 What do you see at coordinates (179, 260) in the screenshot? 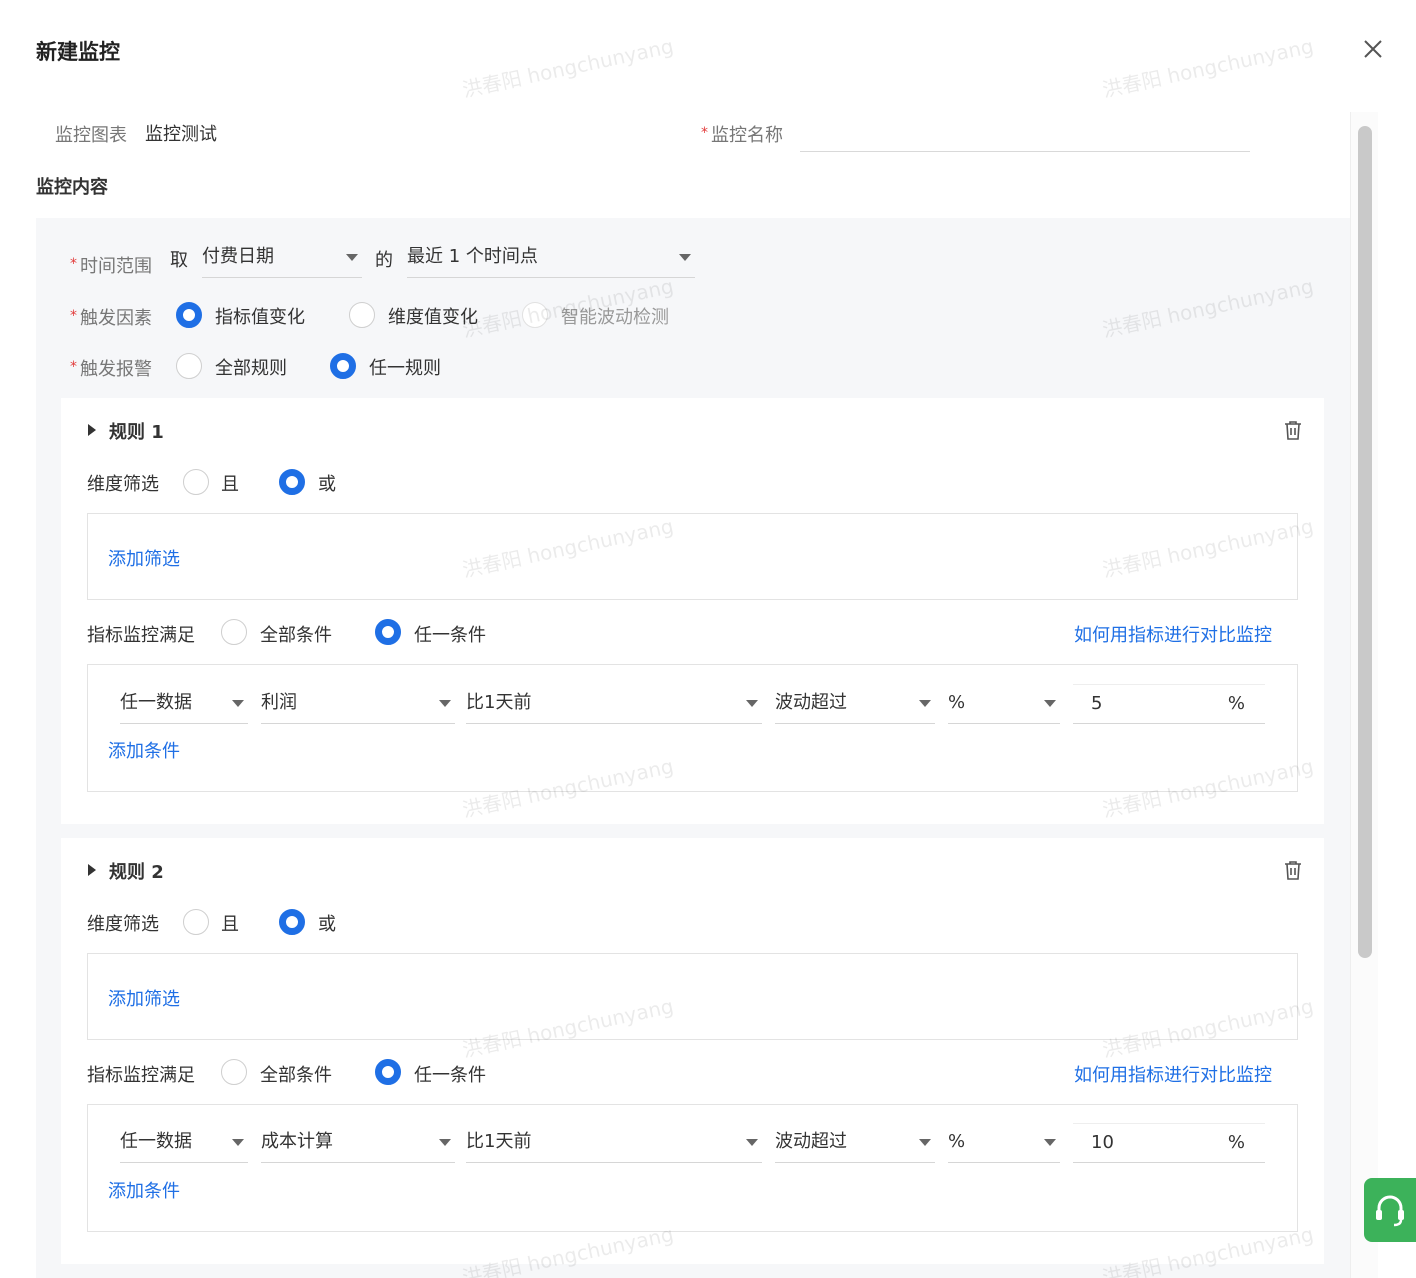
I see `take-text: 取` at bounding box center [179, 260].